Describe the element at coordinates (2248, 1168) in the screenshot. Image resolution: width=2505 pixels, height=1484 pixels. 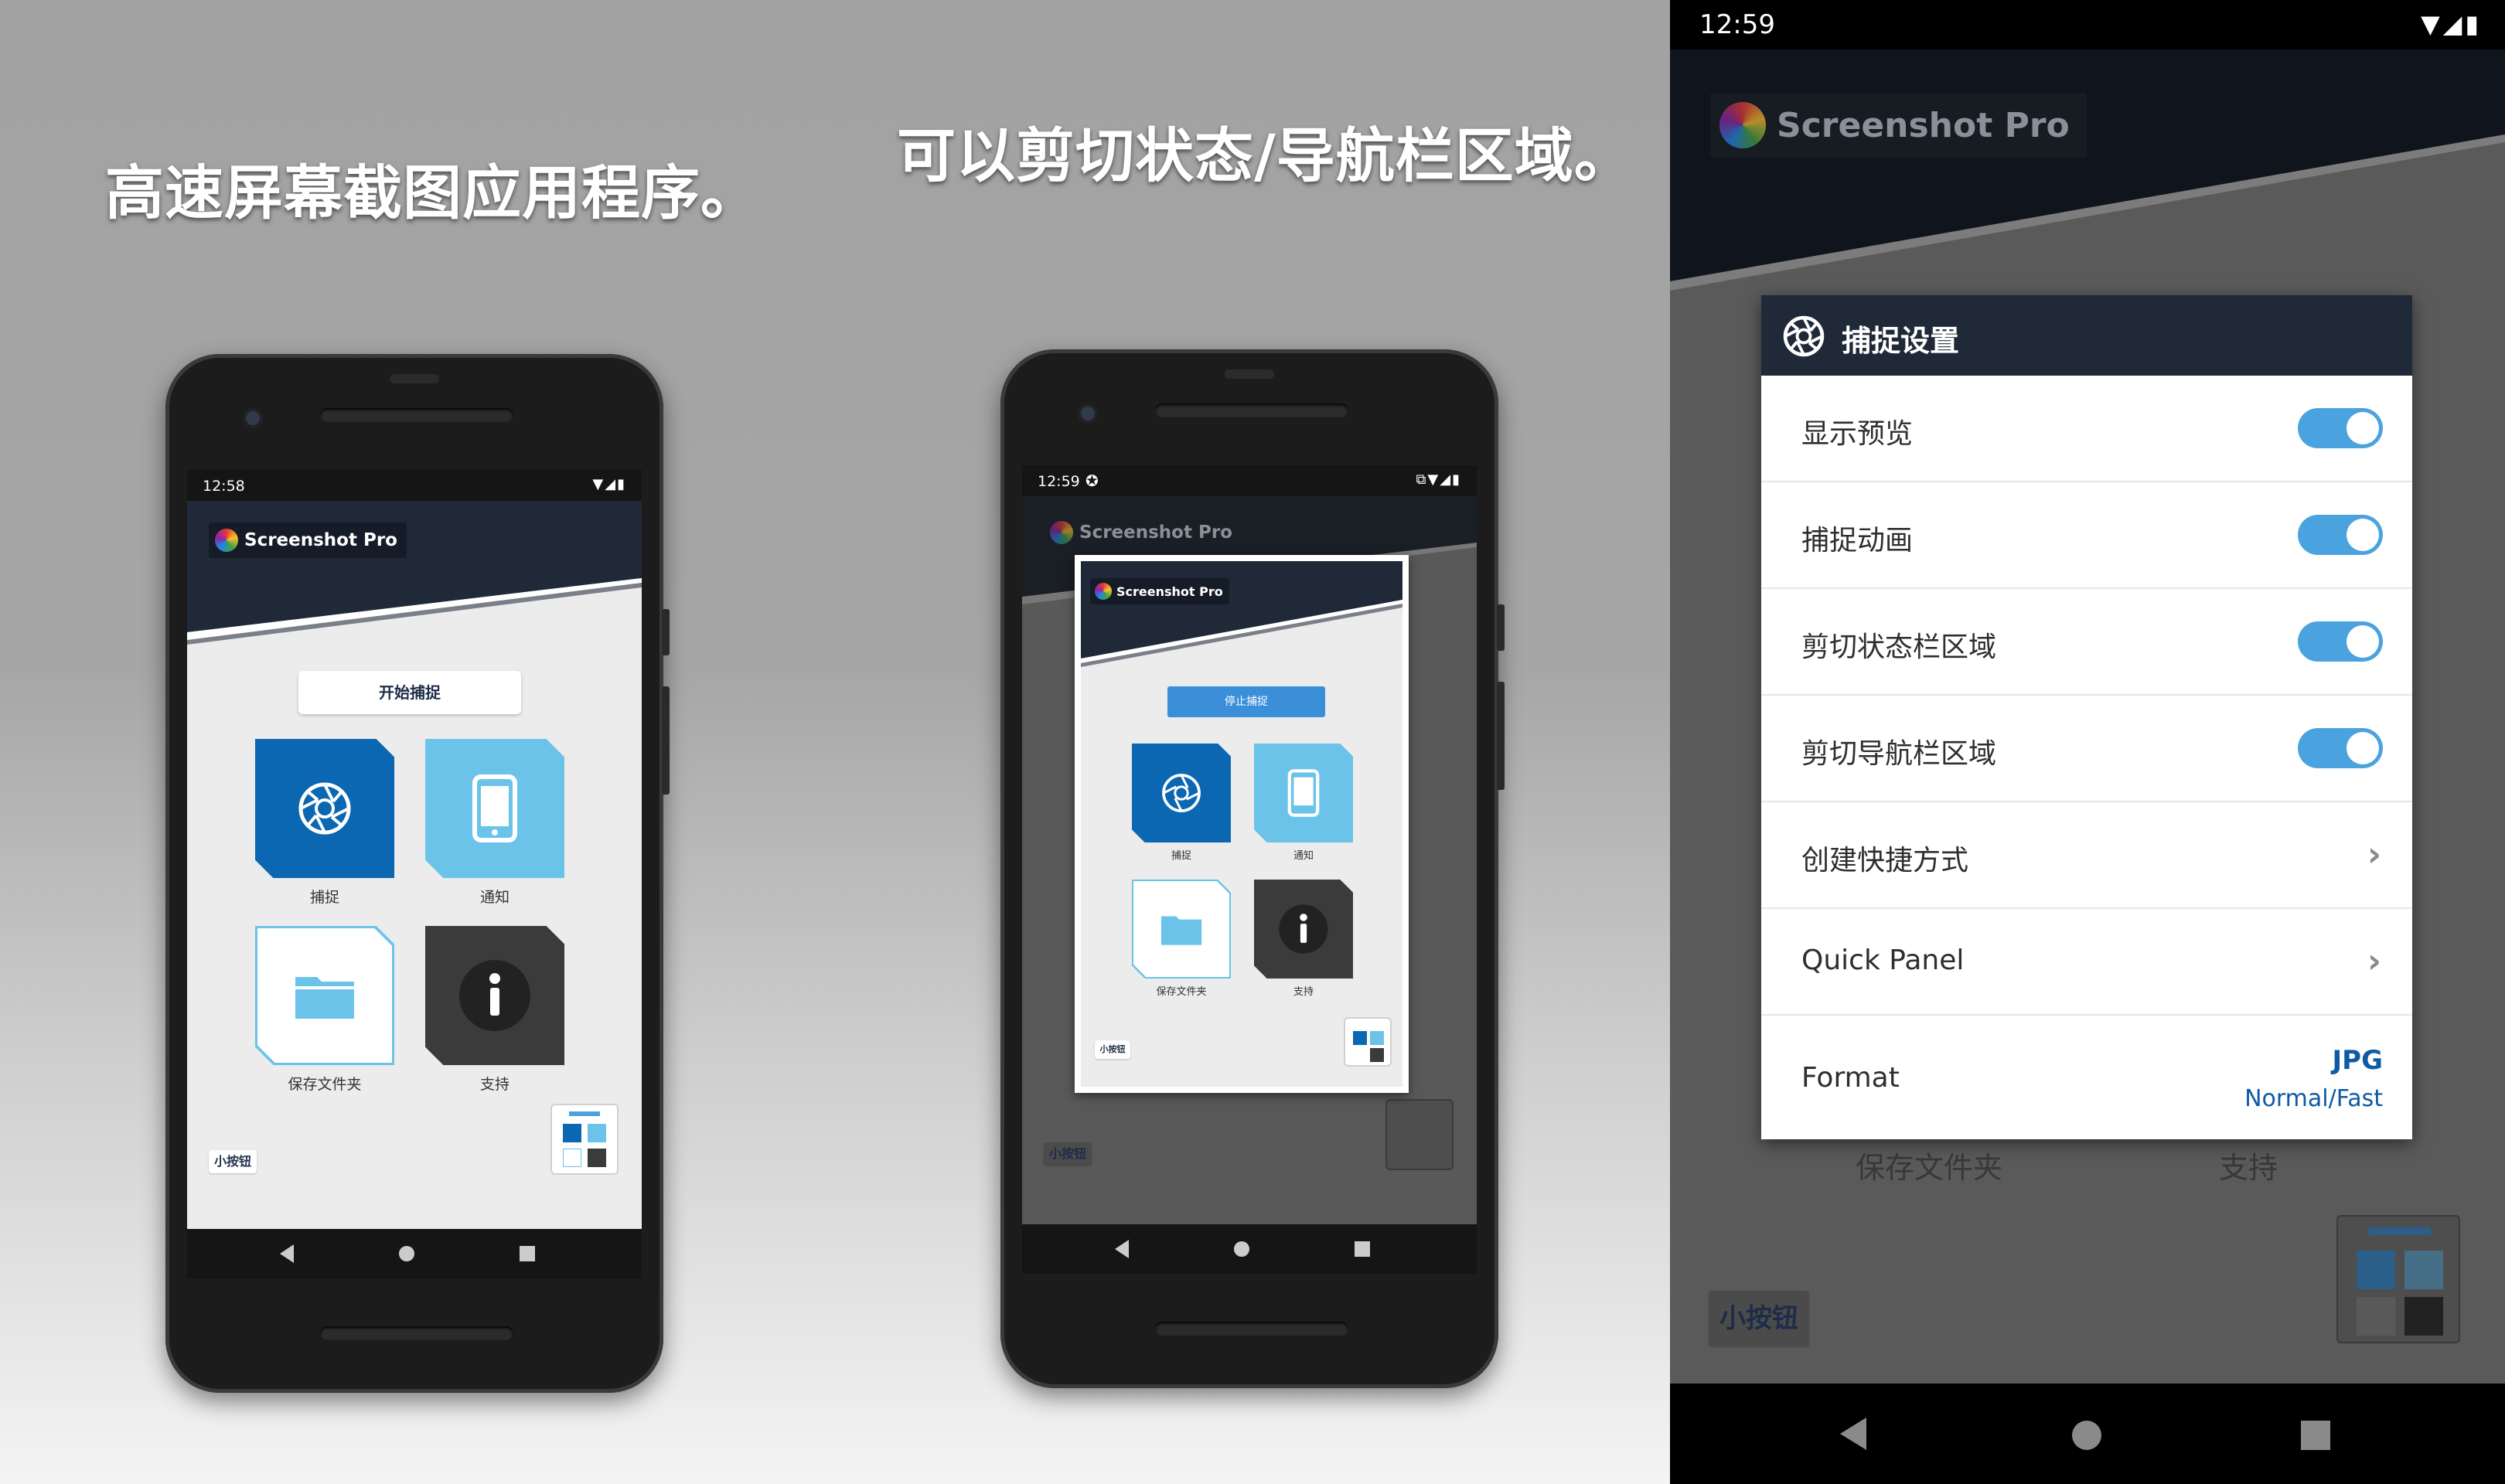
I see `bg-label-support: 支持` at that location.